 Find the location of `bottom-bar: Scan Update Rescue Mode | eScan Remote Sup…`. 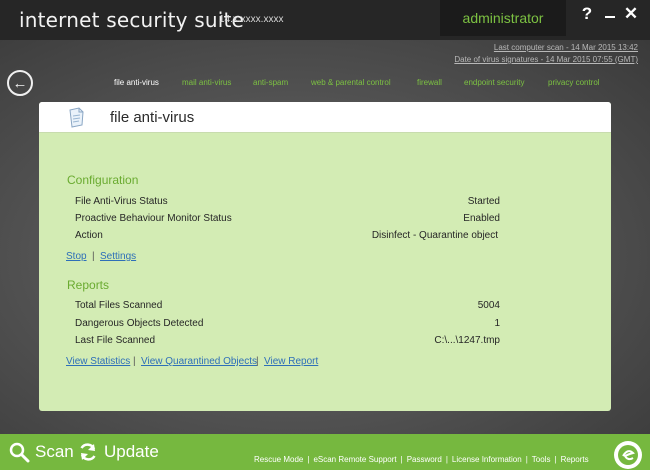

bottom-bar: Scan Update Rescue Mode | eScan Remote Sup… is located at coordinates (325, 452).